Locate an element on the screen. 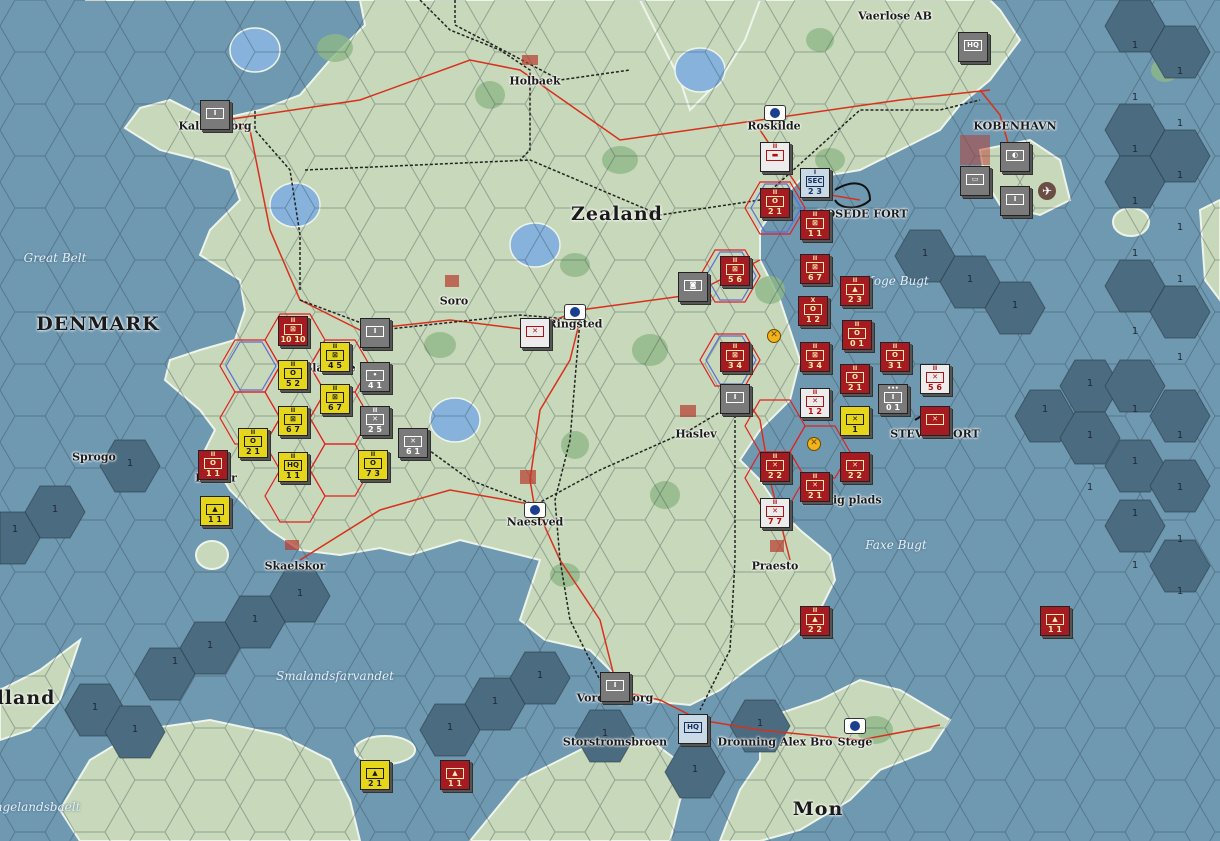  unit-counter: II O 3 1 is located at coordinates (895, 357).